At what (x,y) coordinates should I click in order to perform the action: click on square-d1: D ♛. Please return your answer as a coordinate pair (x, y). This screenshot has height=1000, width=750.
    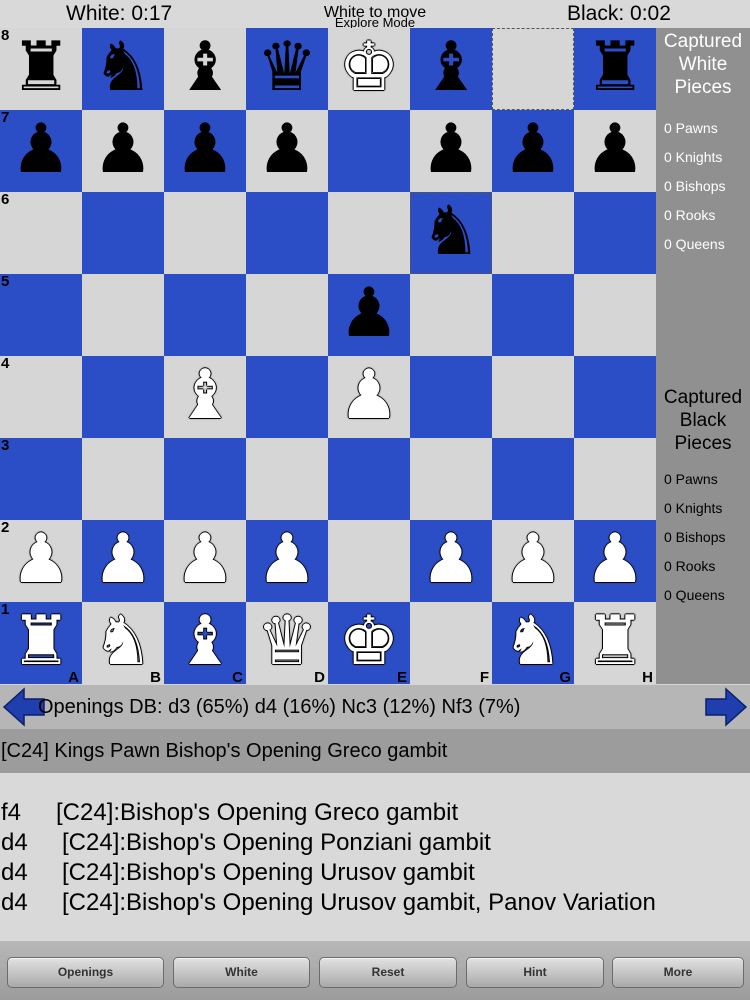
    Looking at the image, I should click on (287, 644).